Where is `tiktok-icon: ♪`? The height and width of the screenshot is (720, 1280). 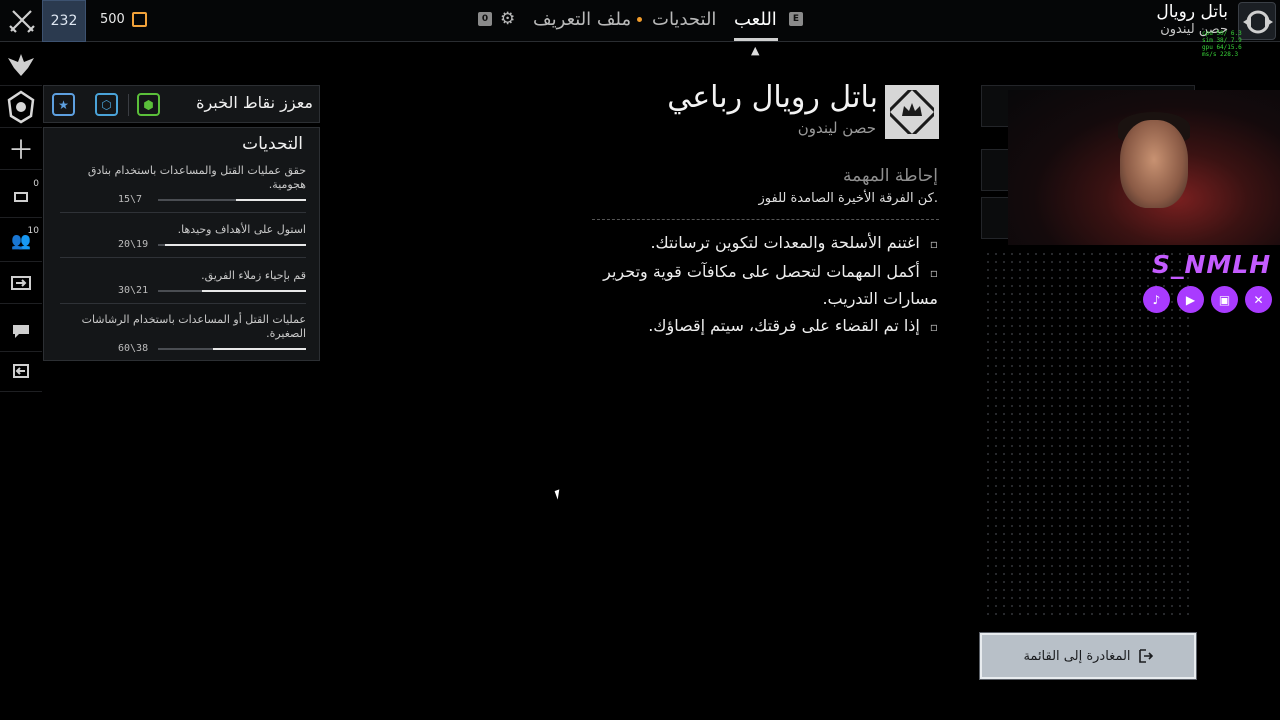 tiktok-icon: ♪ is located at coordinates (1156, 299).